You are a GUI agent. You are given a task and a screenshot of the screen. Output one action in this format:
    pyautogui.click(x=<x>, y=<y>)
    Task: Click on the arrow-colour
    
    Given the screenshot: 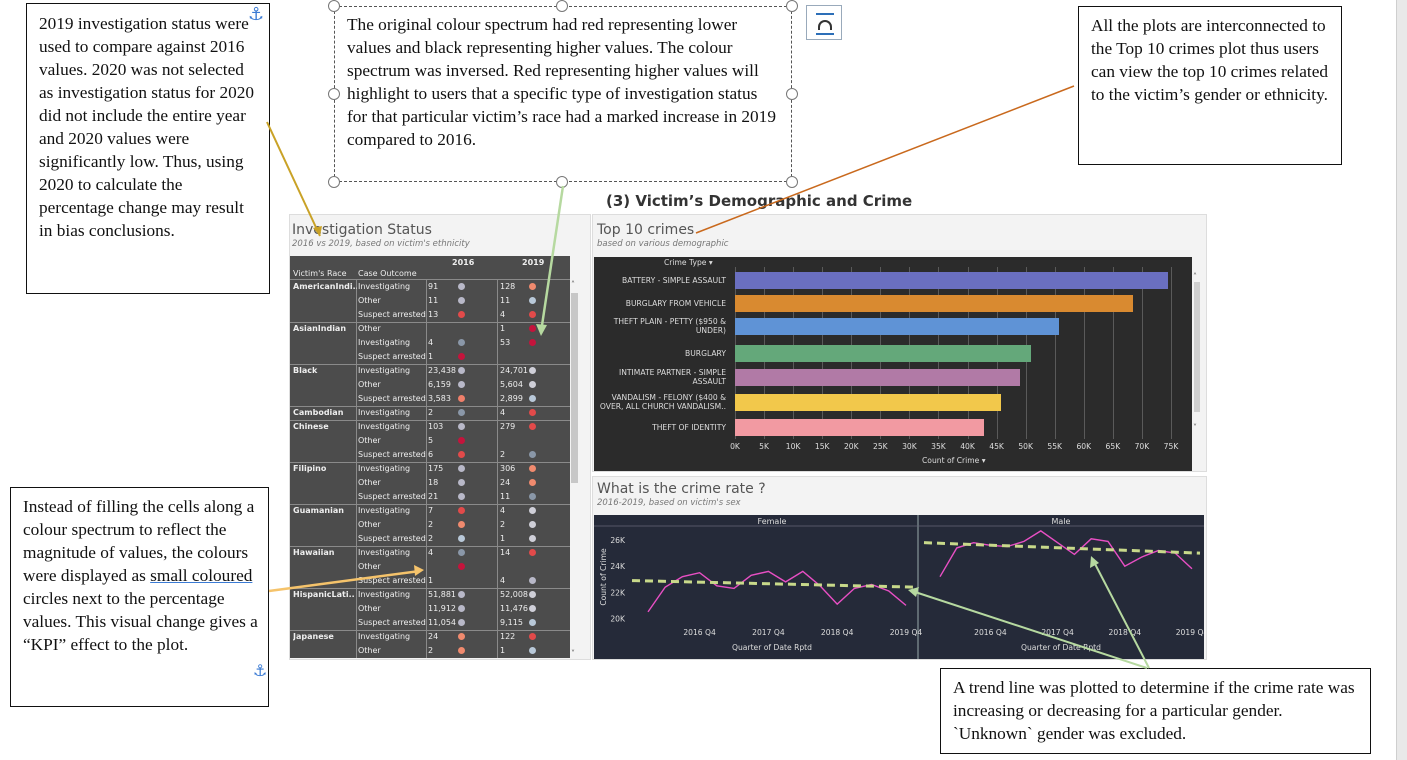 What is the action you would take?
    pyautogui.click(x=552, y=259)
    